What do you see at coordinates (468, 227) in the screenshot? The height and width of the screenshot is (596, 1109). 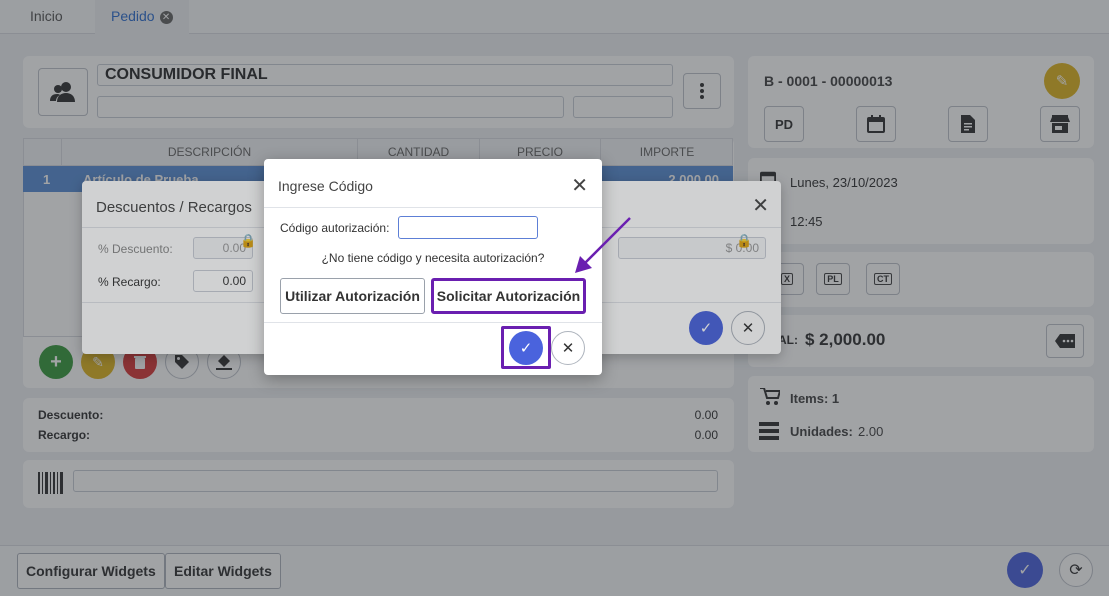 I see `codigo-input` at bounding box center [468, 227].